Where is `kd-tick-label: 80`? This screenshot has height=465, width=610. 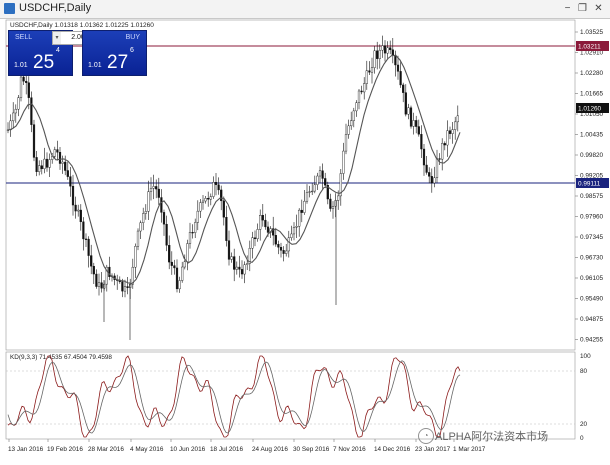 kd-tick-label: 80 is located at coordinates (584, 371).